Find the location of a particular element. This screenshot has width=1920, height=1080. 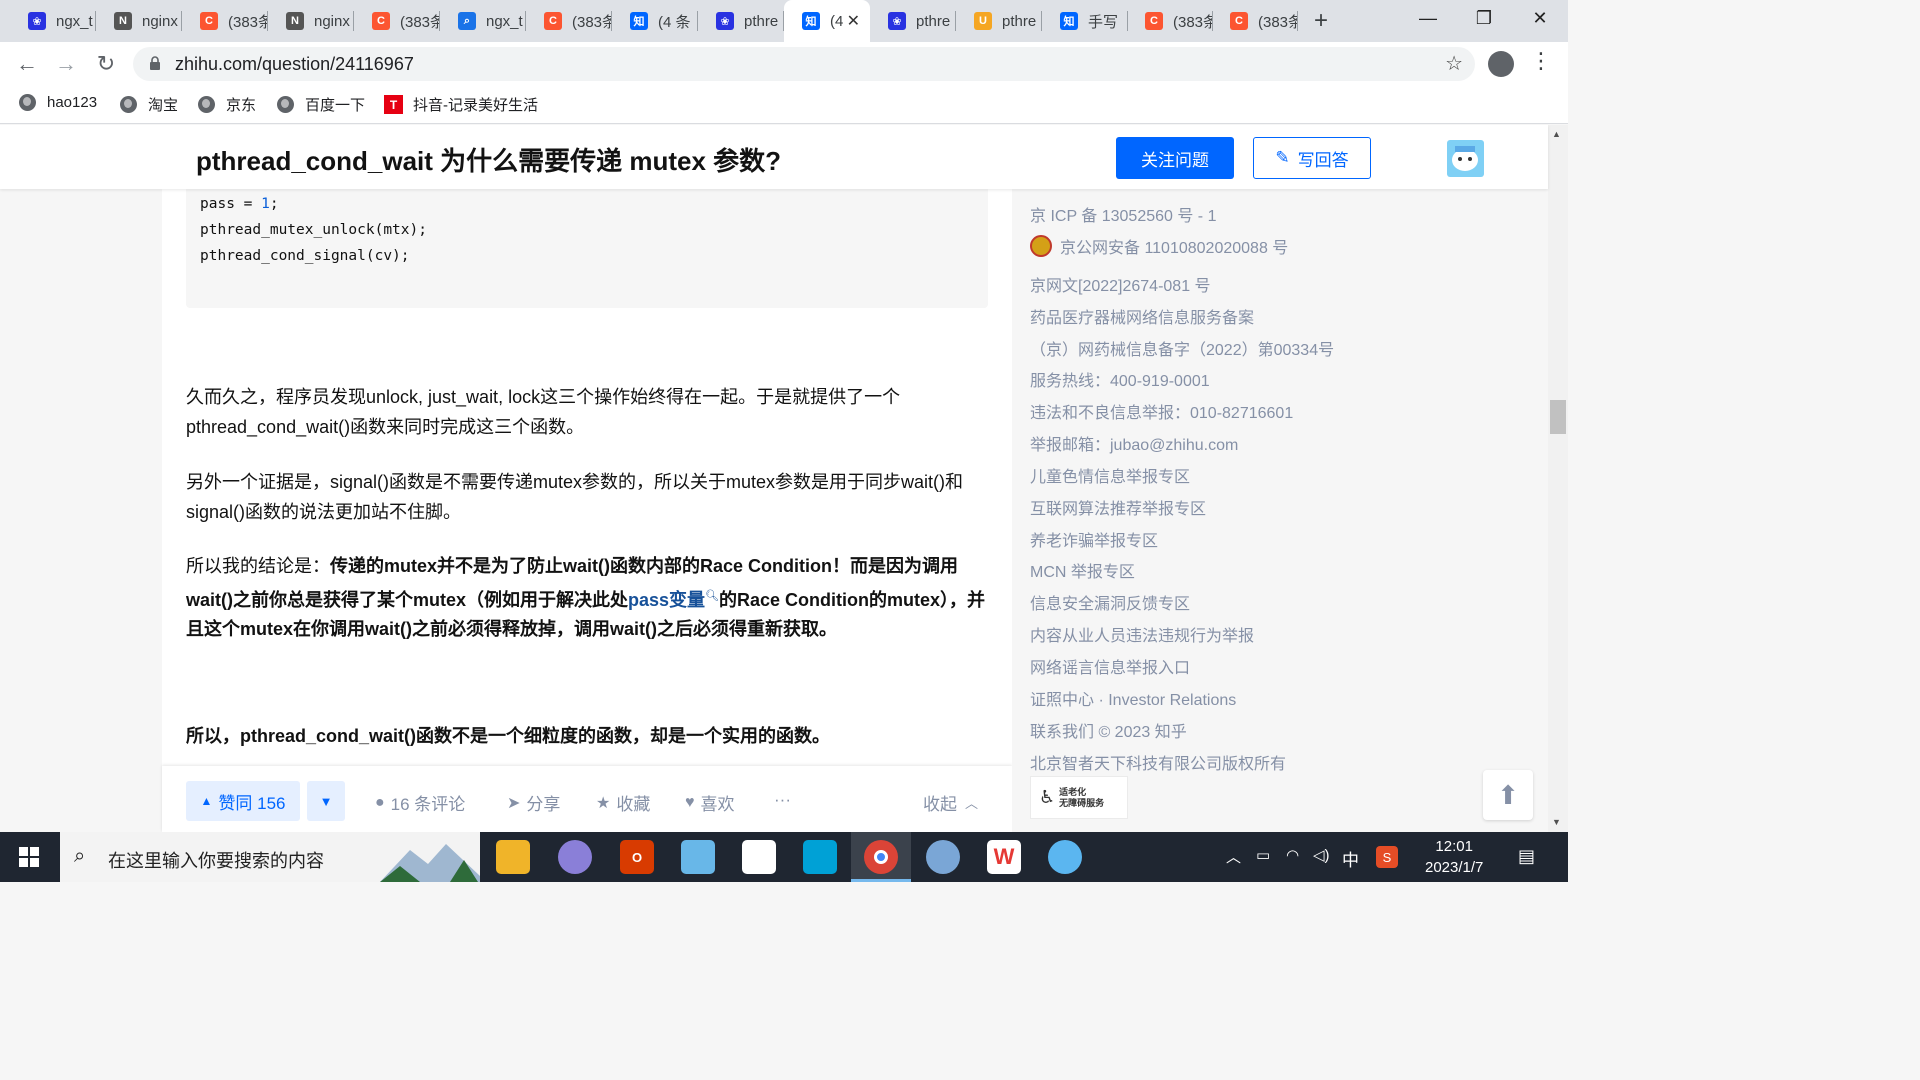

bookmark-label: 京东 is located at coordinates (241, 105).